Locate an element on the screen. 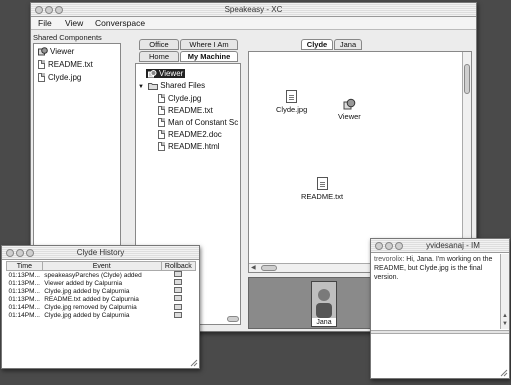  table-row: 01:13PM... Clyde.jpg added by Calpurnia is located at coordinates (101, 291).